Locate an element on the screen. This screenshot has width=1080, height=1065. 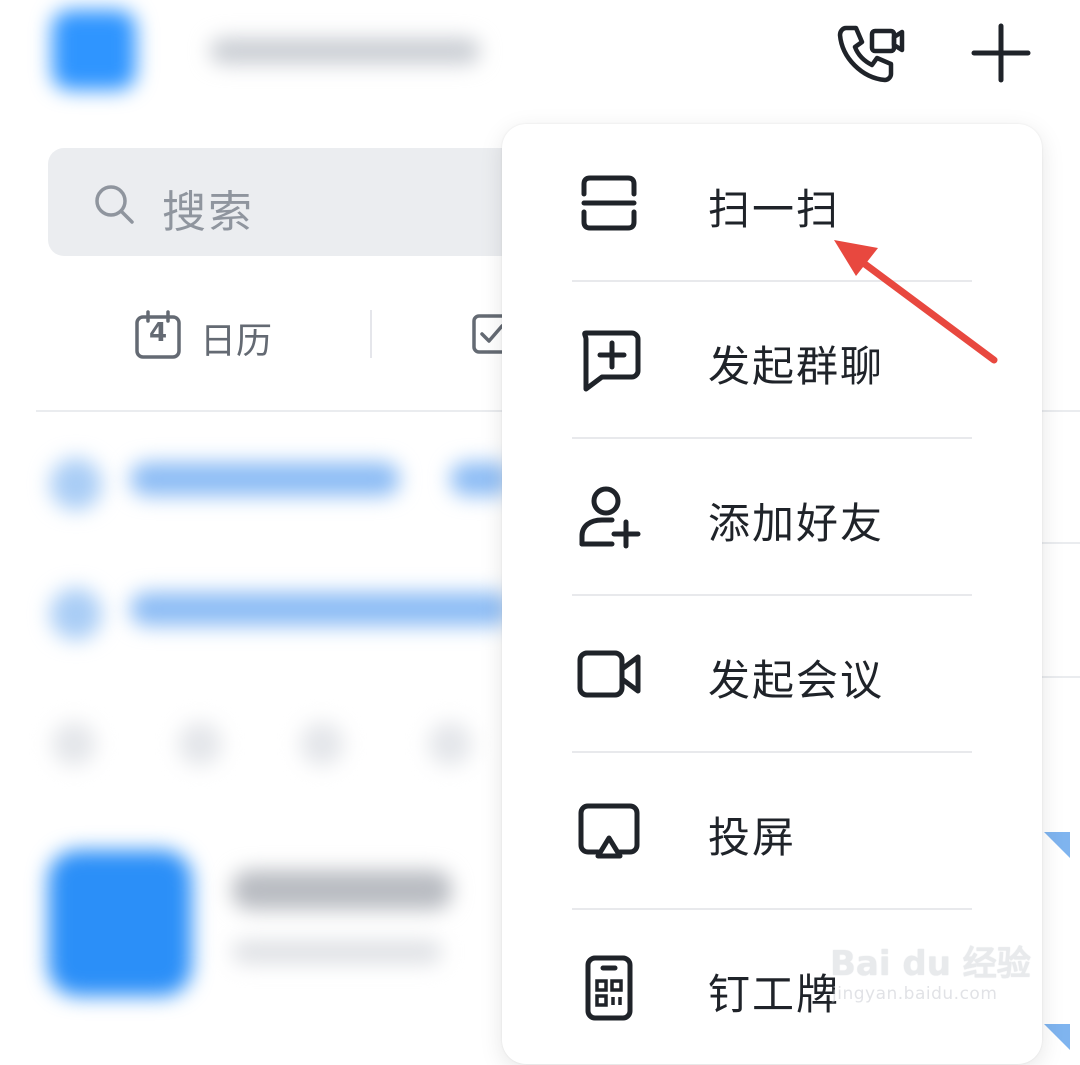
watermark-logo: Bai du 经验 is located at coordinates (930, 964).